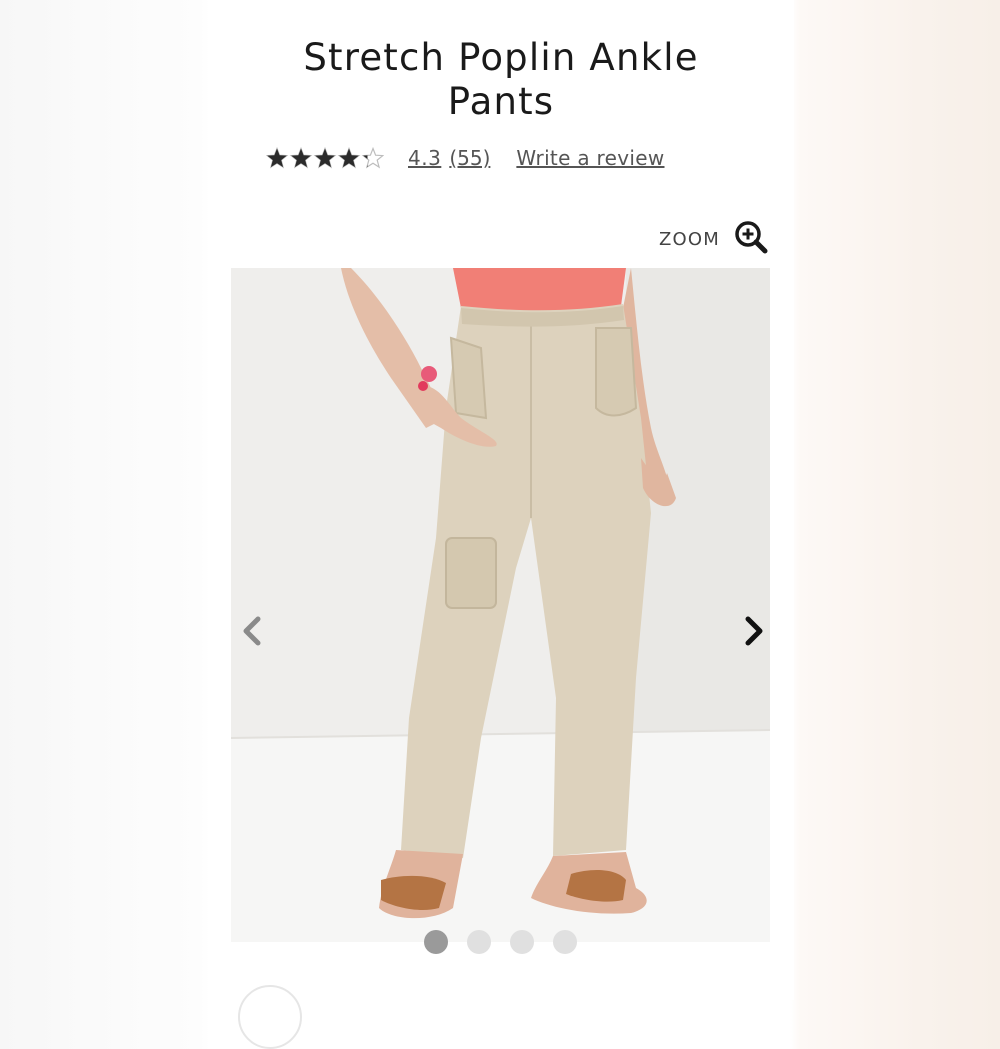 This screenshot has width=1000, height=1049. I want to click on gallery-next-button, so click(753, 631).